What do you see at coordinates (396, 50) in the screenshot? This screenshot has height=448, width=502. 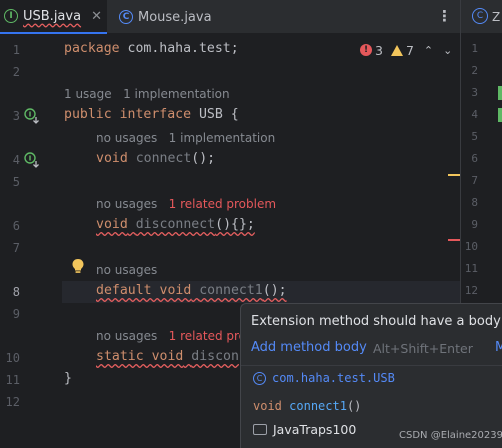 I see `warning-icon` at bounding box center [396, 50].